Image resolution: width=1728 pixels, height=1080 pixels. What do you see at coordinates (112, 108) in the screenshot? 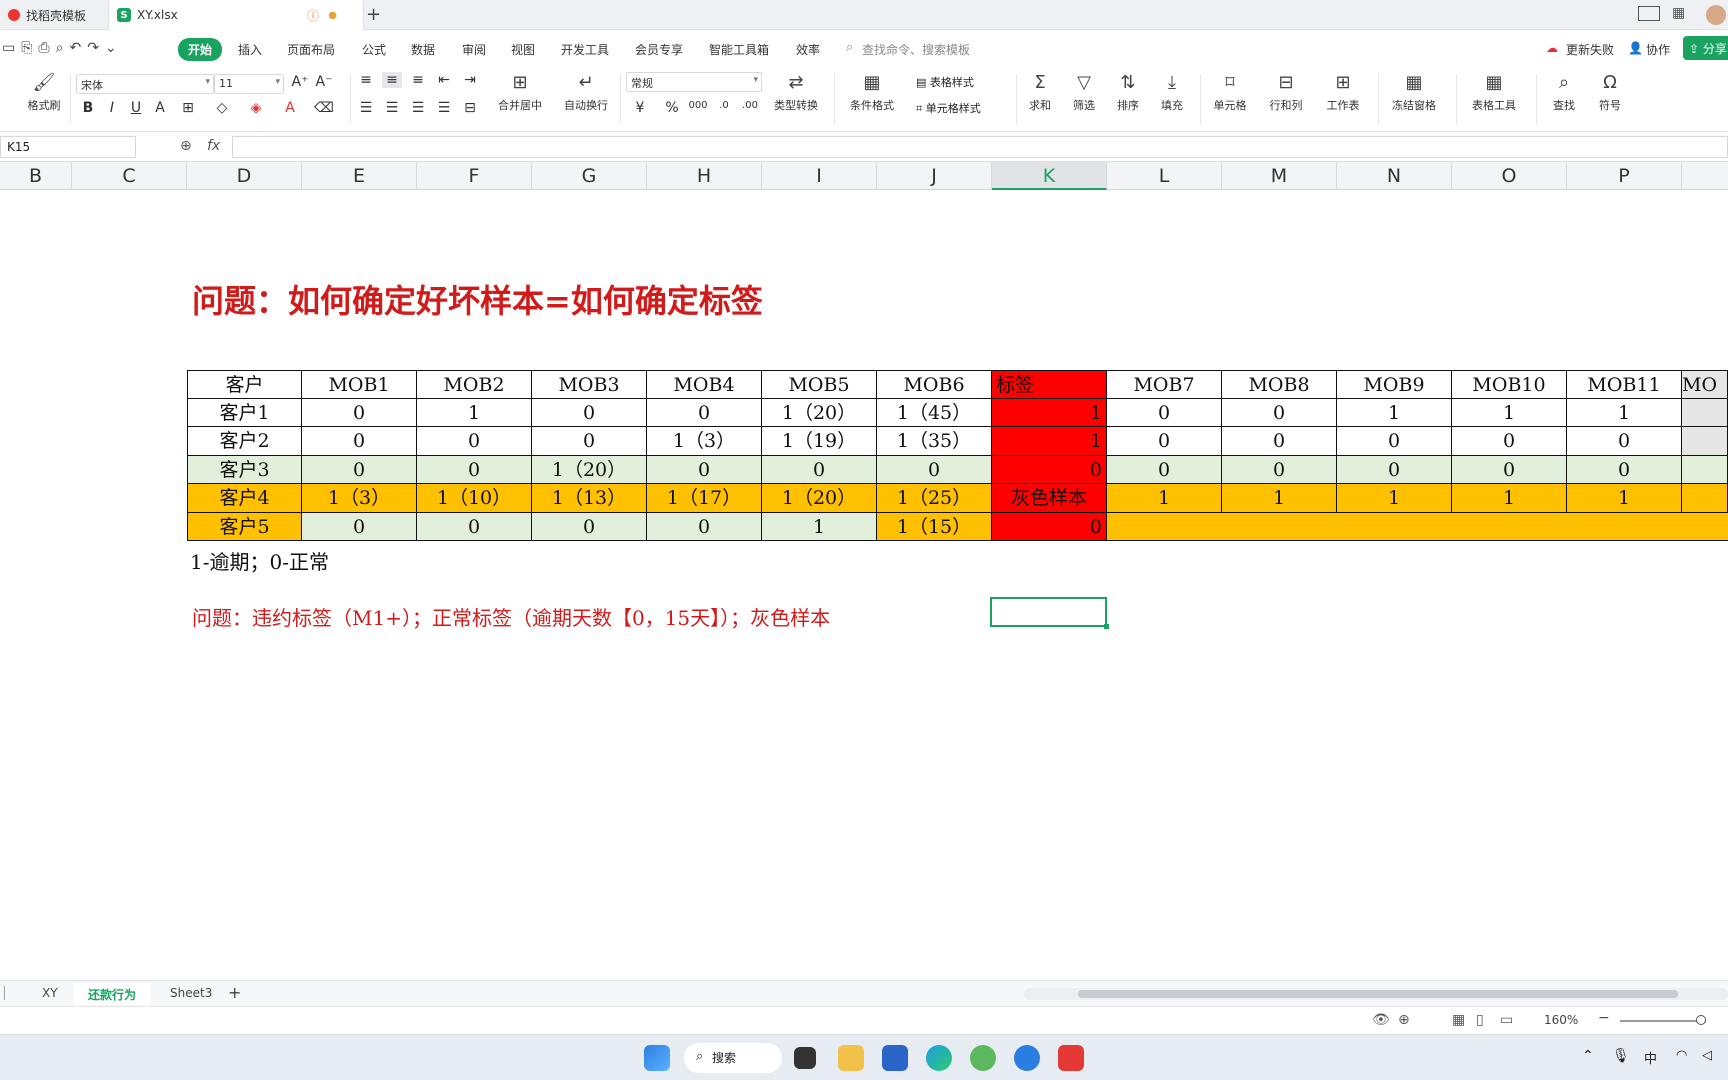
I see `italic-icon: I` at bounding box center [112, 108].